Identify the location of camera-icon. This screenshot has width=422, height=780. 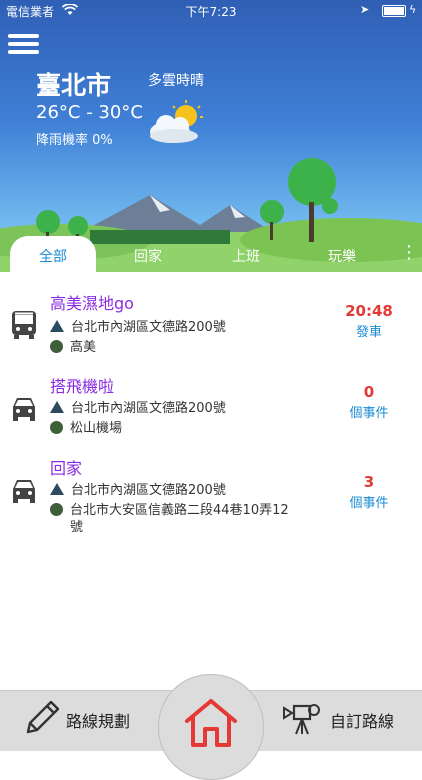
(301, 719).